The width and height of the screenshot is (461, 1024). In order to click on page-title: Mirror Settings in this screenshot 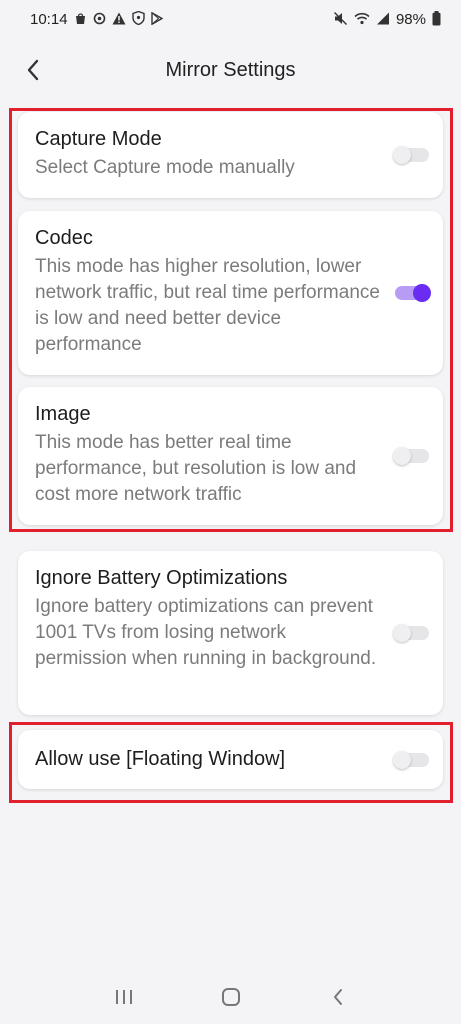, I will do `click(230, 69)`.